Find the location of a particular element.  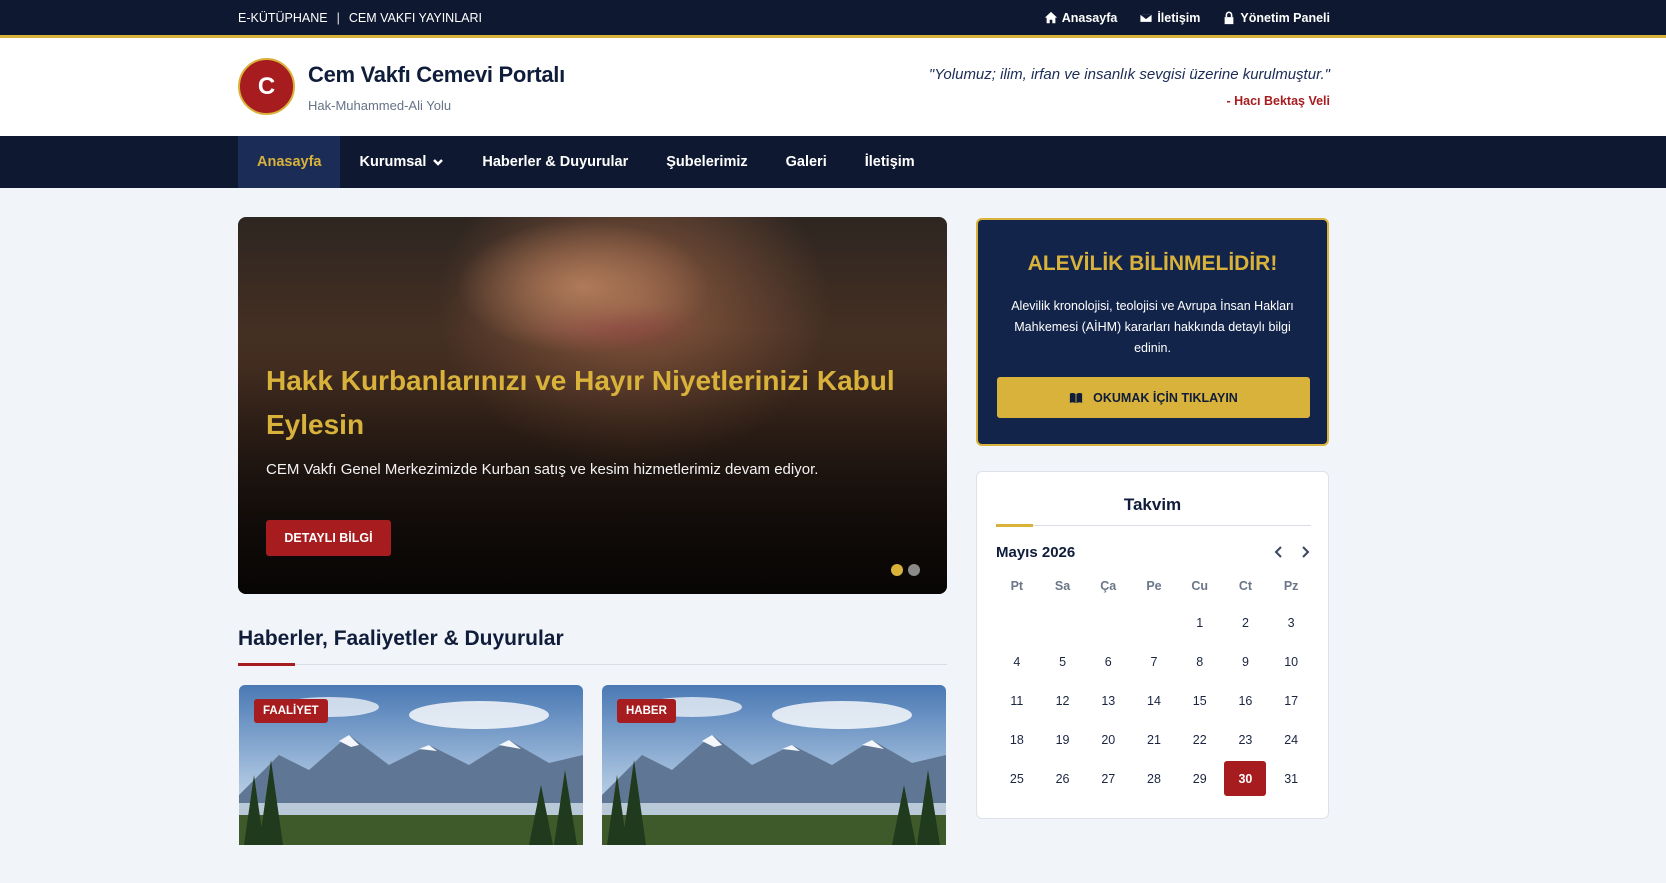

nav-item-corporate-label: Kurumsal is located at coordinates (393, 162).